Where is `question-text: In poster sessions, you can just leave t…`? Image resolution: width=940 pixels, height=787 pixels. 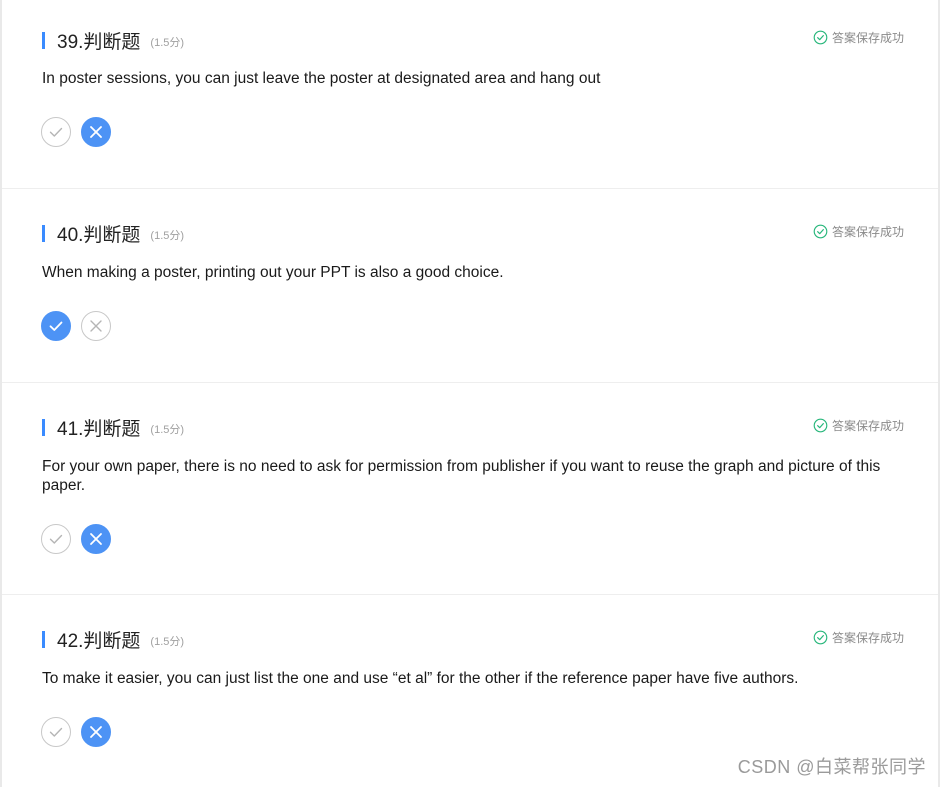 question-text: In poster sessions, you can just leave t… is located at coordinates (321, 78).